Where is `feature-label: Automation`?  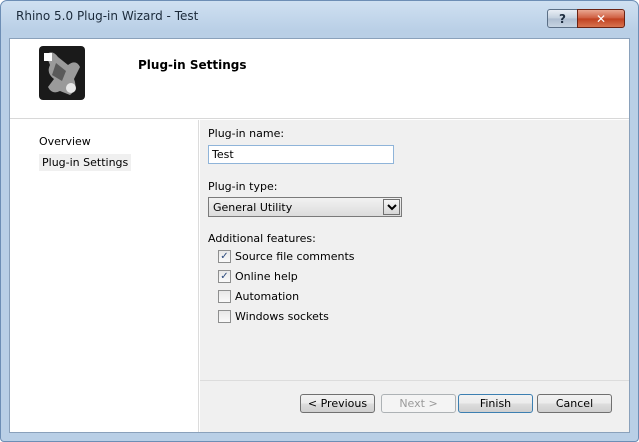
feature-label: Automation is located at coordinates (267, 296).